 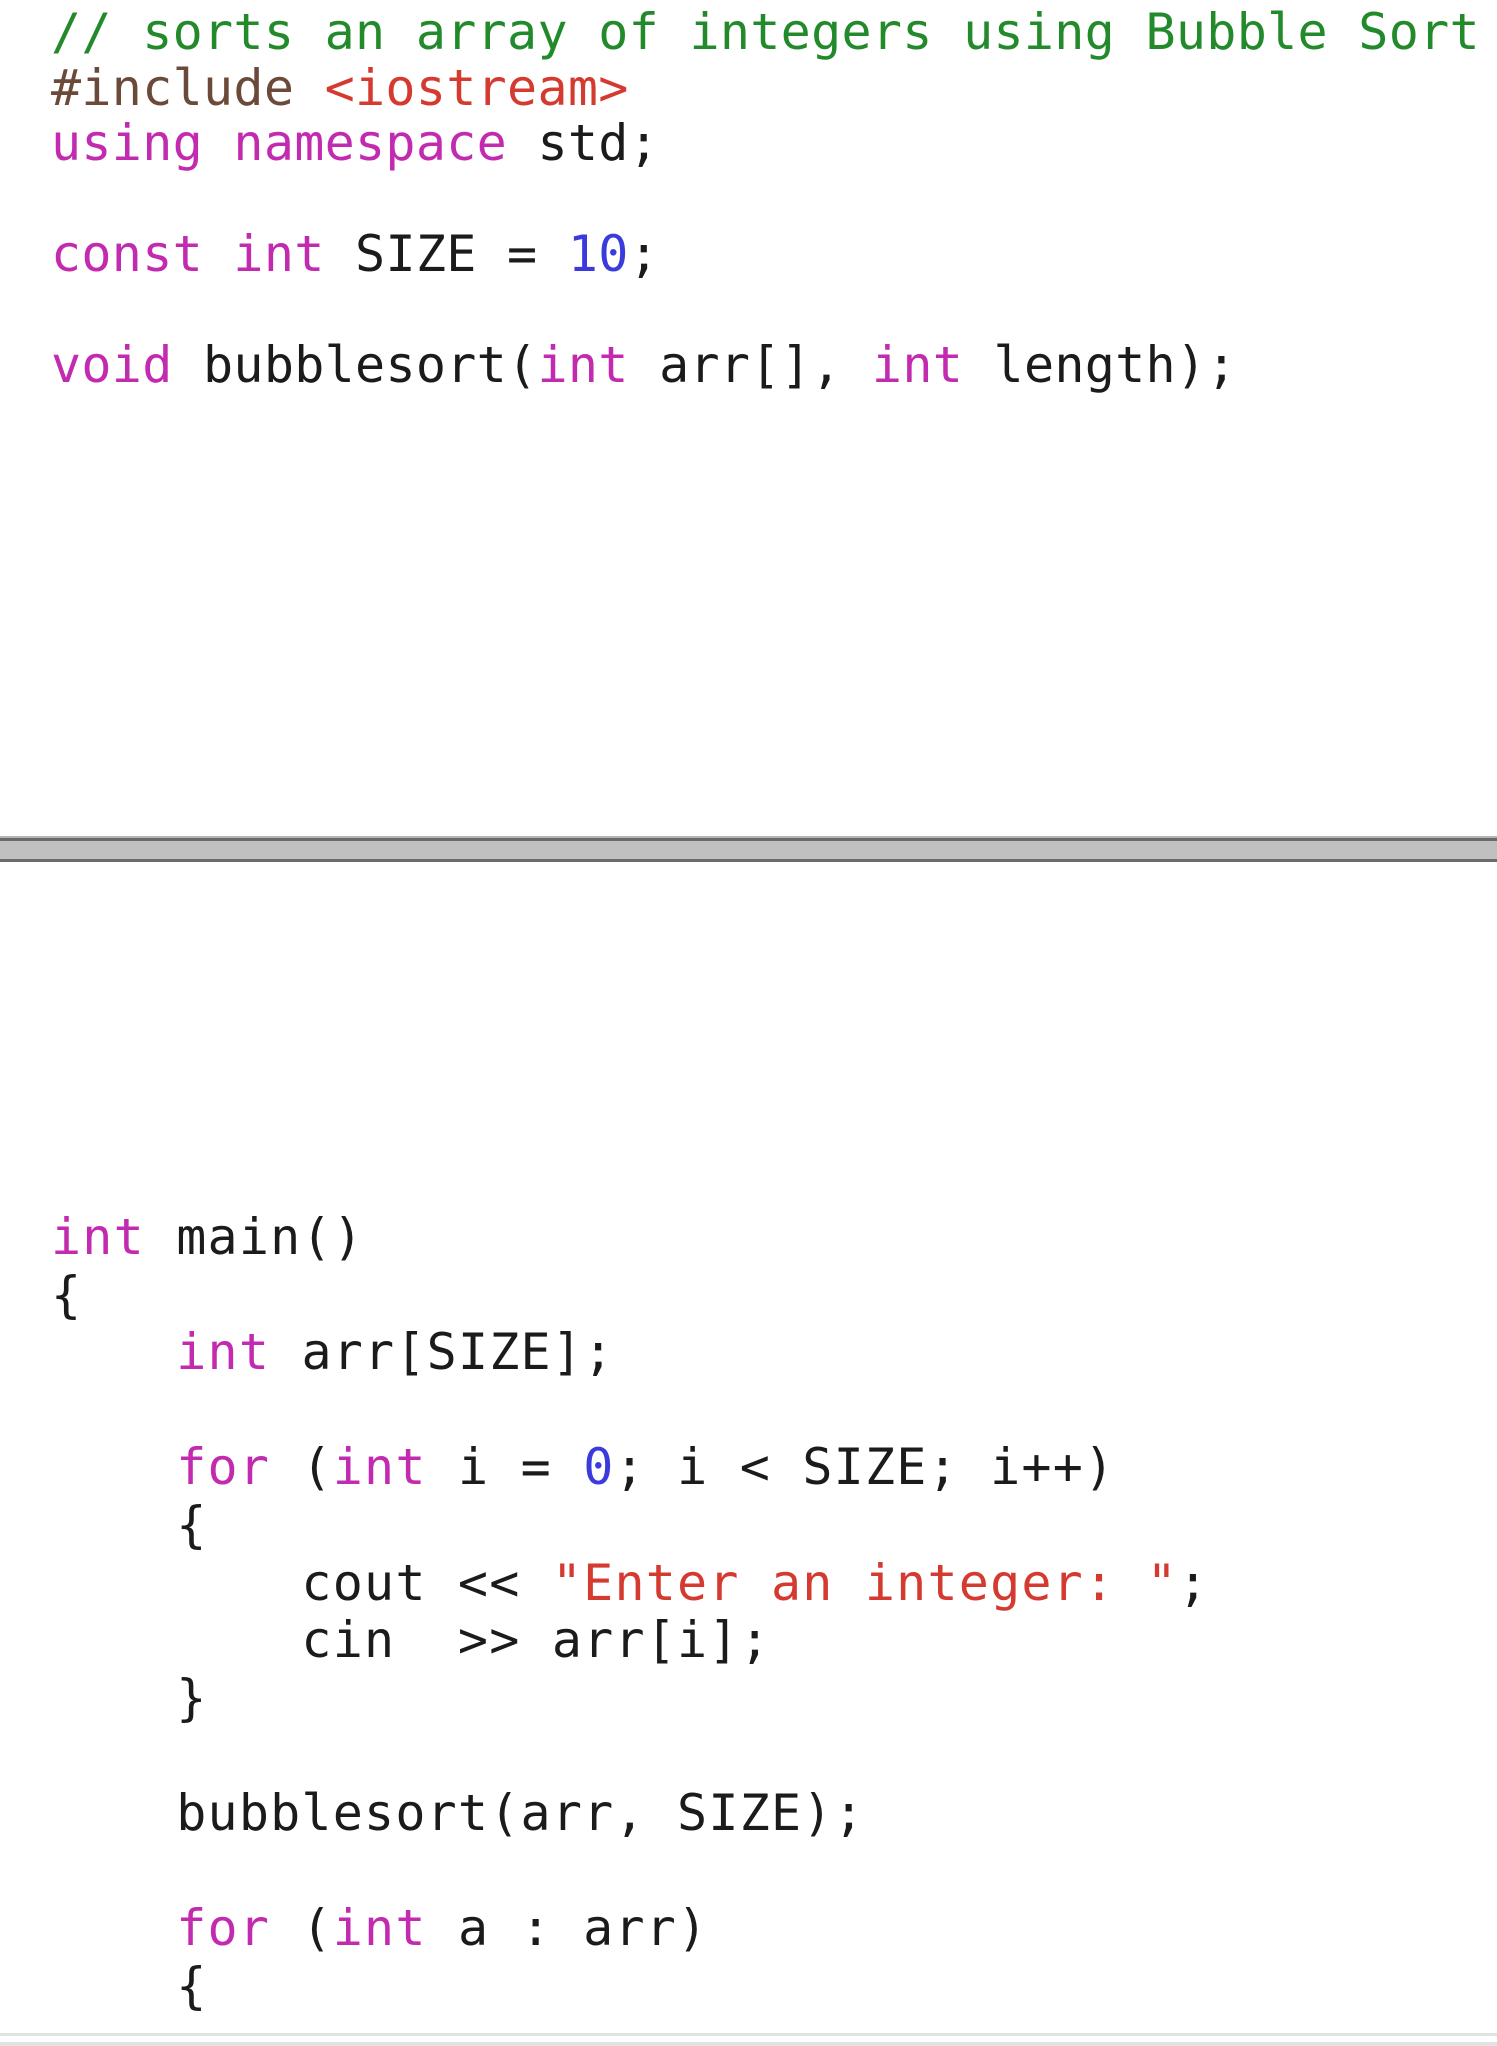 I want to click on code-token-number: 10, so click(x=598, y=254).